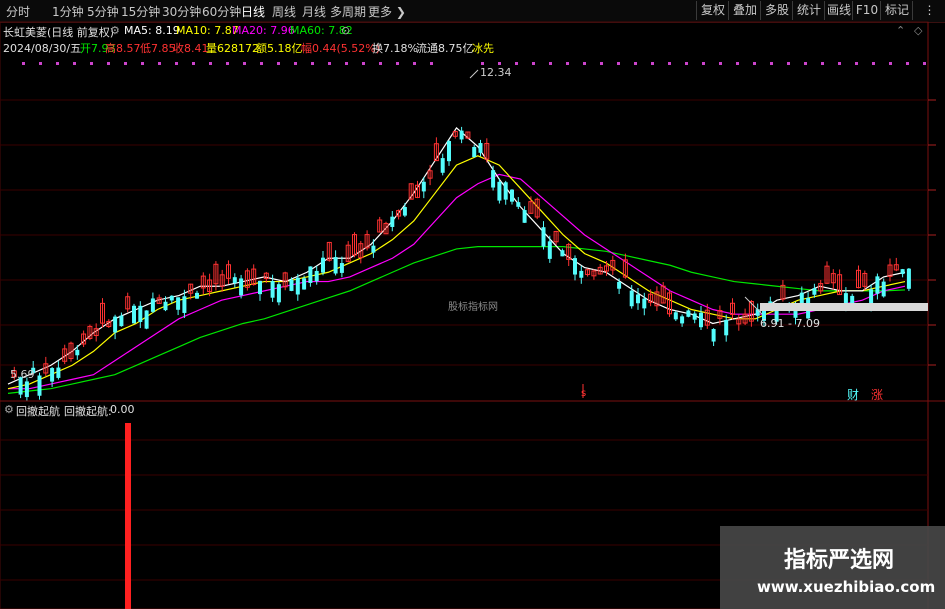  What do you see at coordinates (853, 395) in the screenshot?
I see `event-cai-marker: 财` at bounding box center [853, 395].